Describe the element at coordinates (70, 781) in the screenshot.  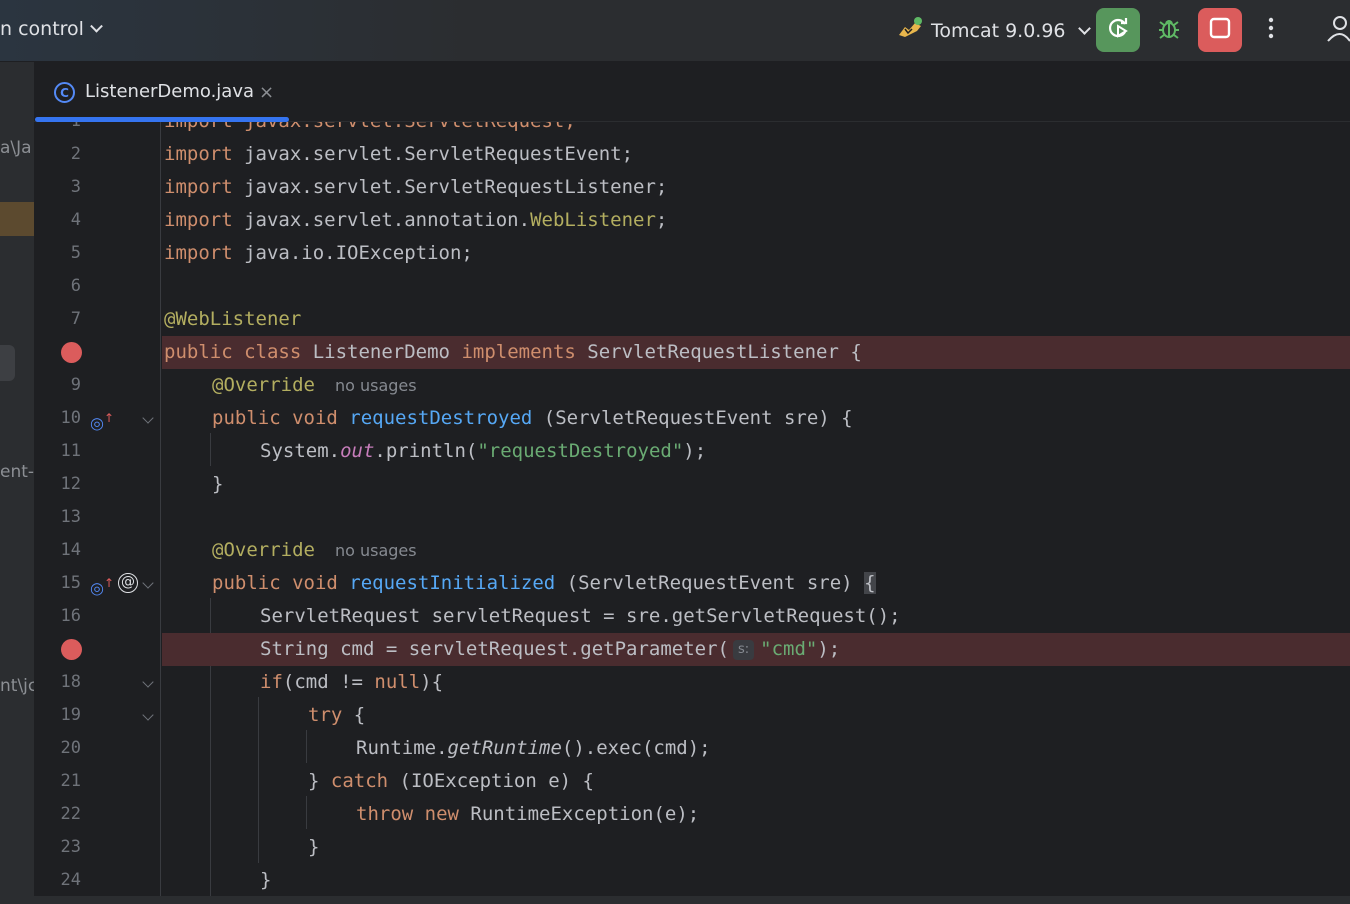
I see `line-number: 21` at that location.